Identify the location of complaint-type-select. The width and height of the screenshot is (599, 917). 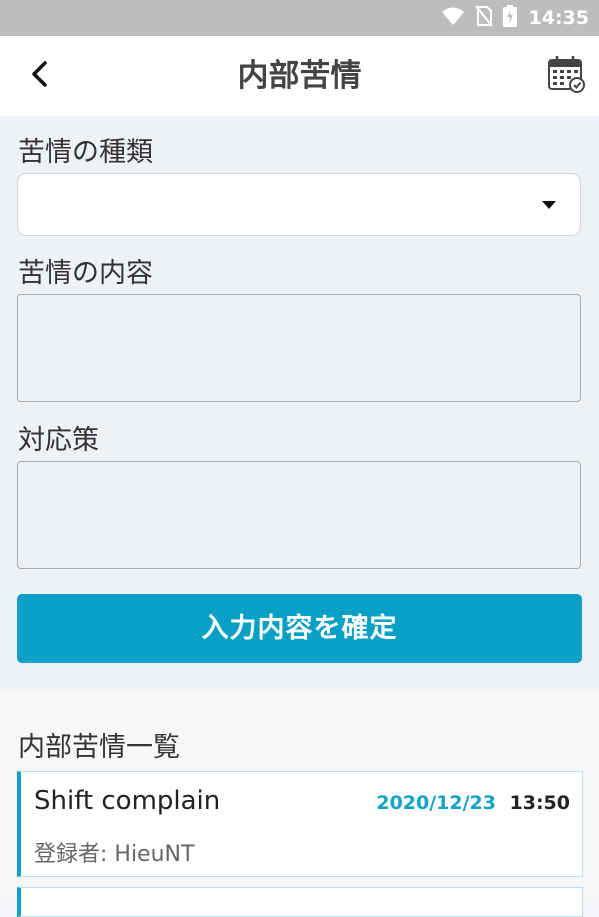
(299, 204).